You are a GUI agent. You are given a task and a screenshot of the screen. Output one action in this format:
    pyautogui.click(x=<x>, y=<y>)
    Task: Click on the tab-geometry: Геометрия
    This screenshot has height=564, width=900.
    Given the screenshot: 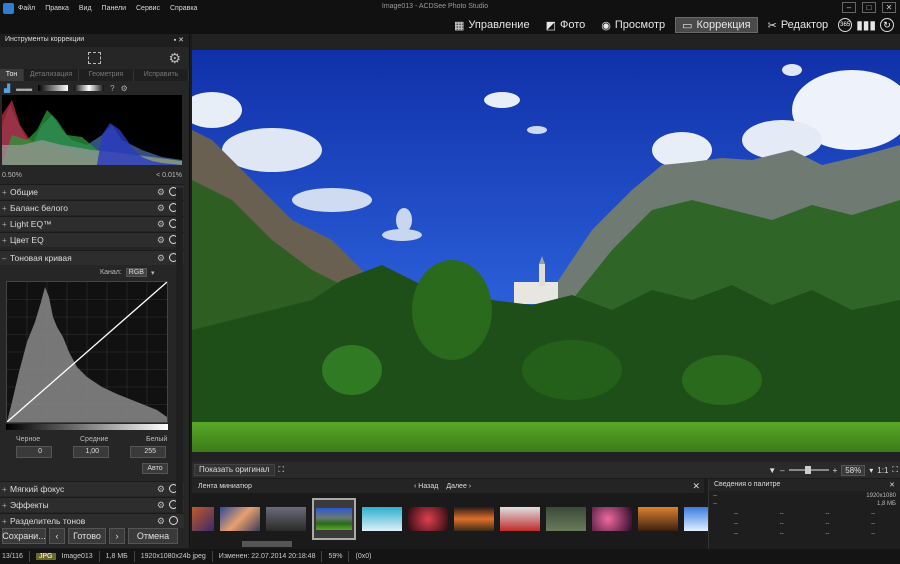 What is the action you would take?
    pyautogui.click(x=106, y=75)
    